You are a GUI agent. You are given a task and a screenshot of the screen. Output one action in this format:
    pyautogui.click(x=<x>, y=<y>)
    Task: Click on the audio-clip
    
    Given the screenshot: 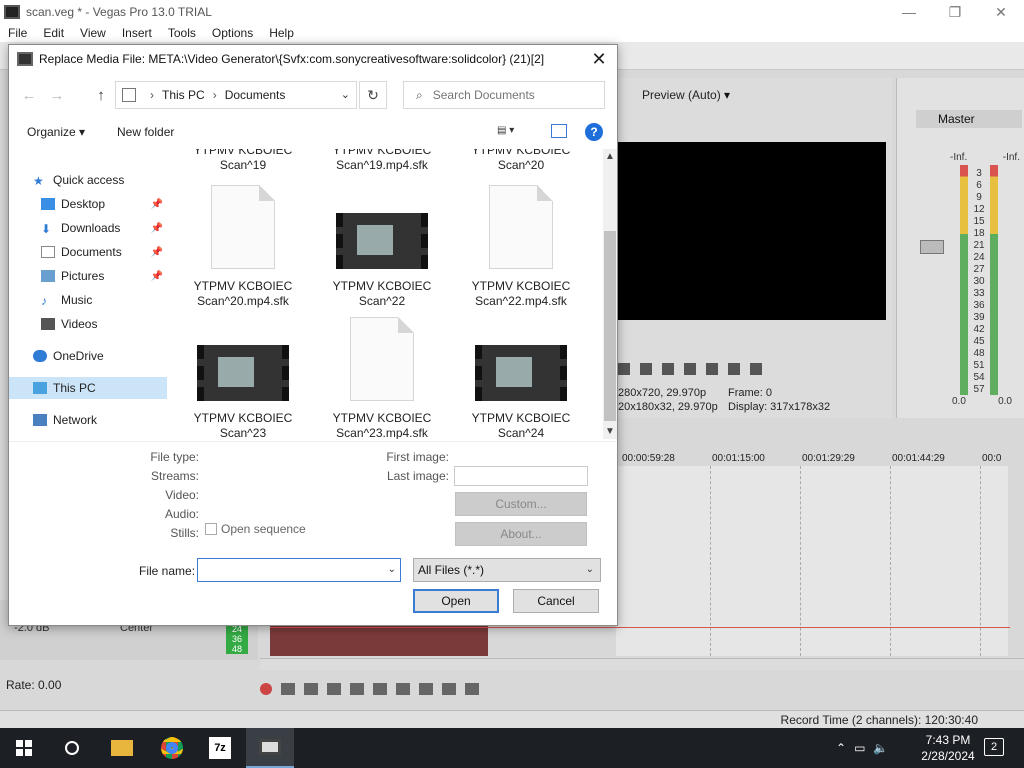 What is the action you would take?
    pyautogui.click(x=379, y=641)
    